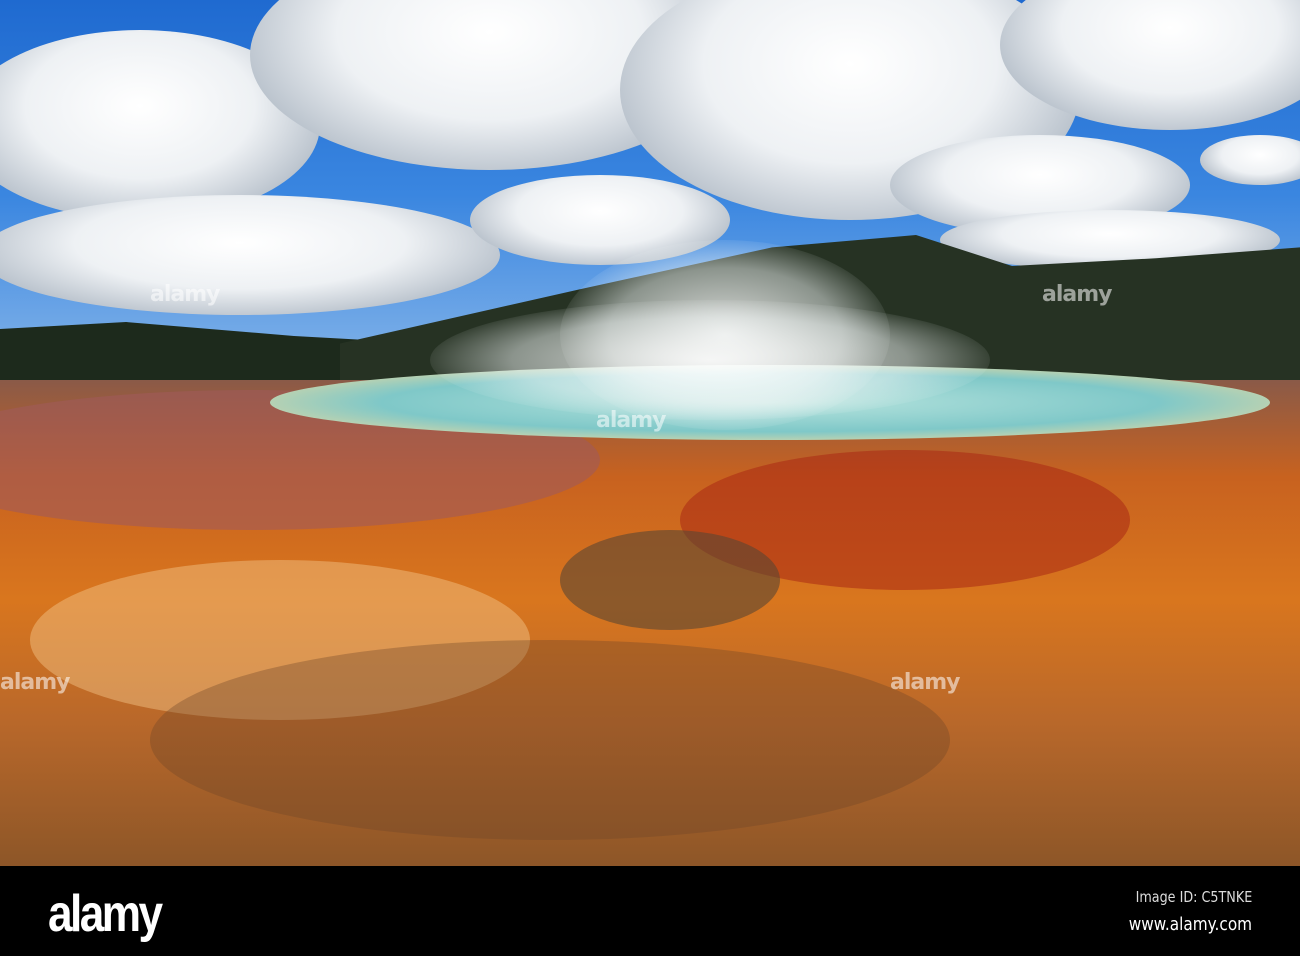  I want to click on footer-bar: alamy Image ID: C5TNKE www.alamy.com, so click(650, 911).